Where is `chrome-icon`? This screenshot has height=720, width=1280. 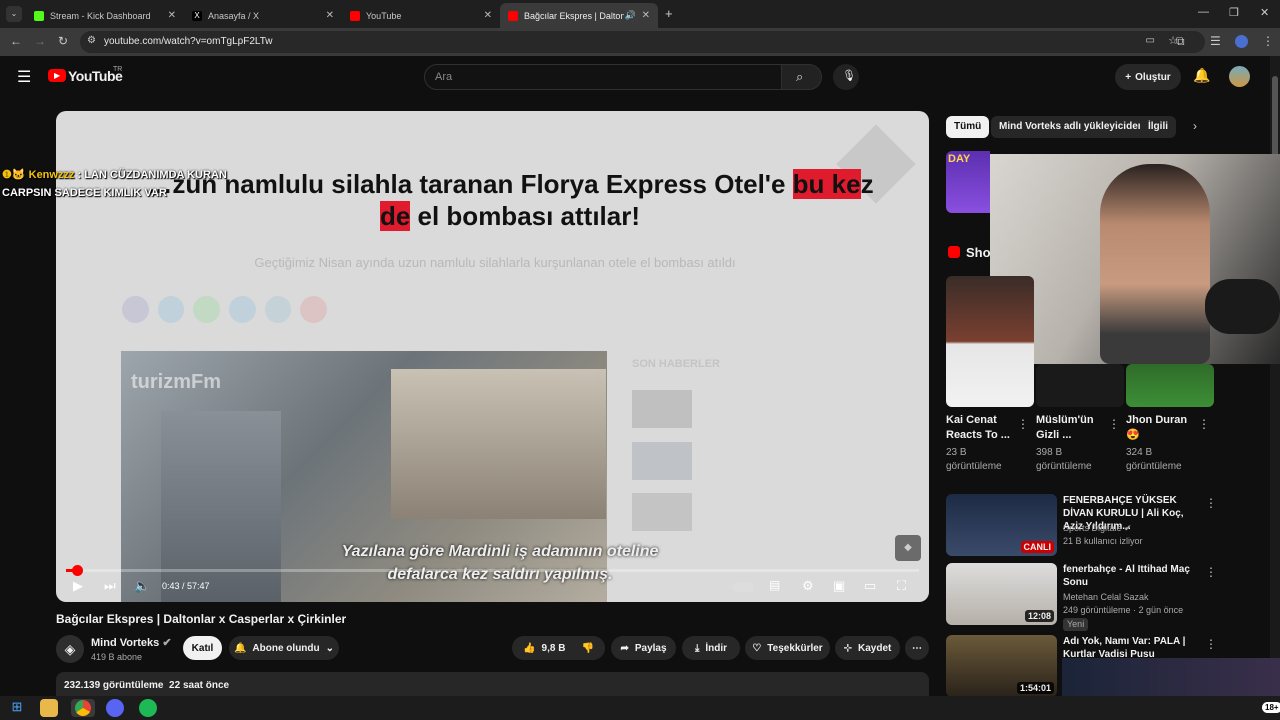 chrome-icon is located at coordinates (83, 708).